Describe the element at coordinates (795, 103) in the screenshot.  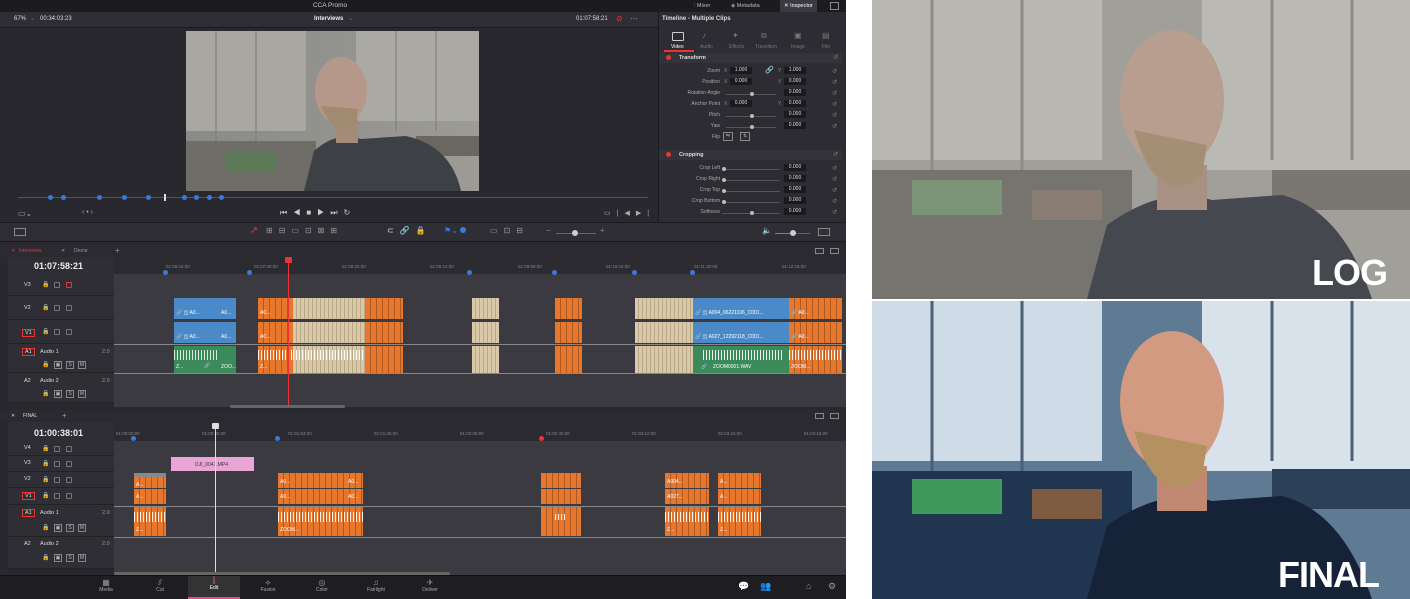
I see `anchor-y-field: 0.000` at that location.